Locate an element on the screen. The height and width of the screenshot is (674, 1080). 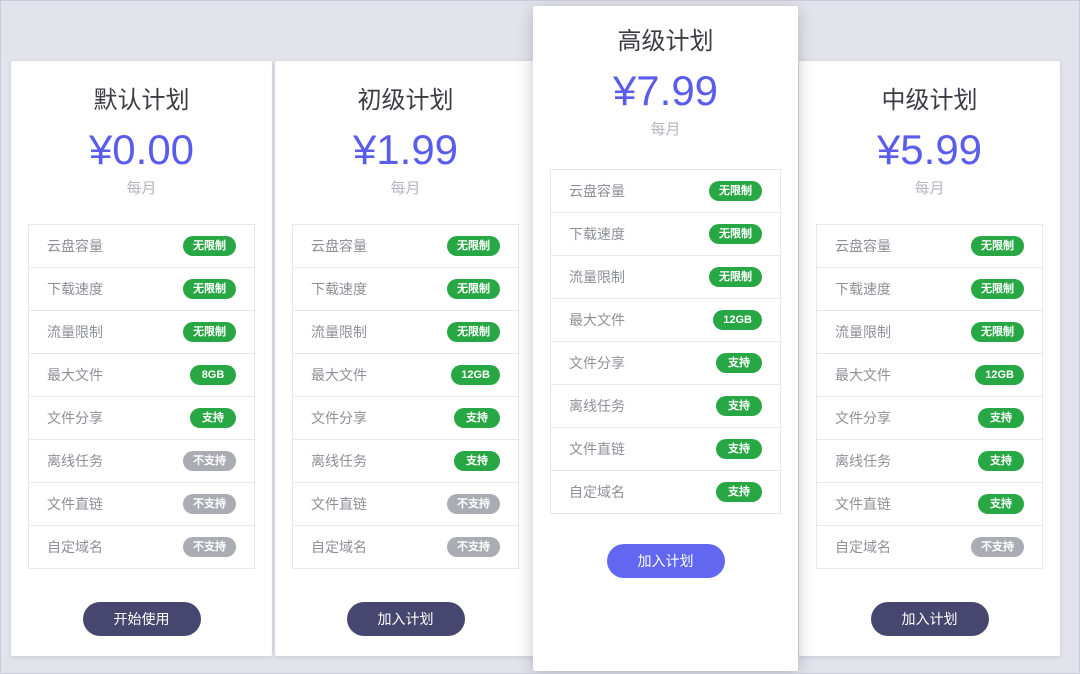
feature-badge: 8GB is located at coordinates (213, 375).